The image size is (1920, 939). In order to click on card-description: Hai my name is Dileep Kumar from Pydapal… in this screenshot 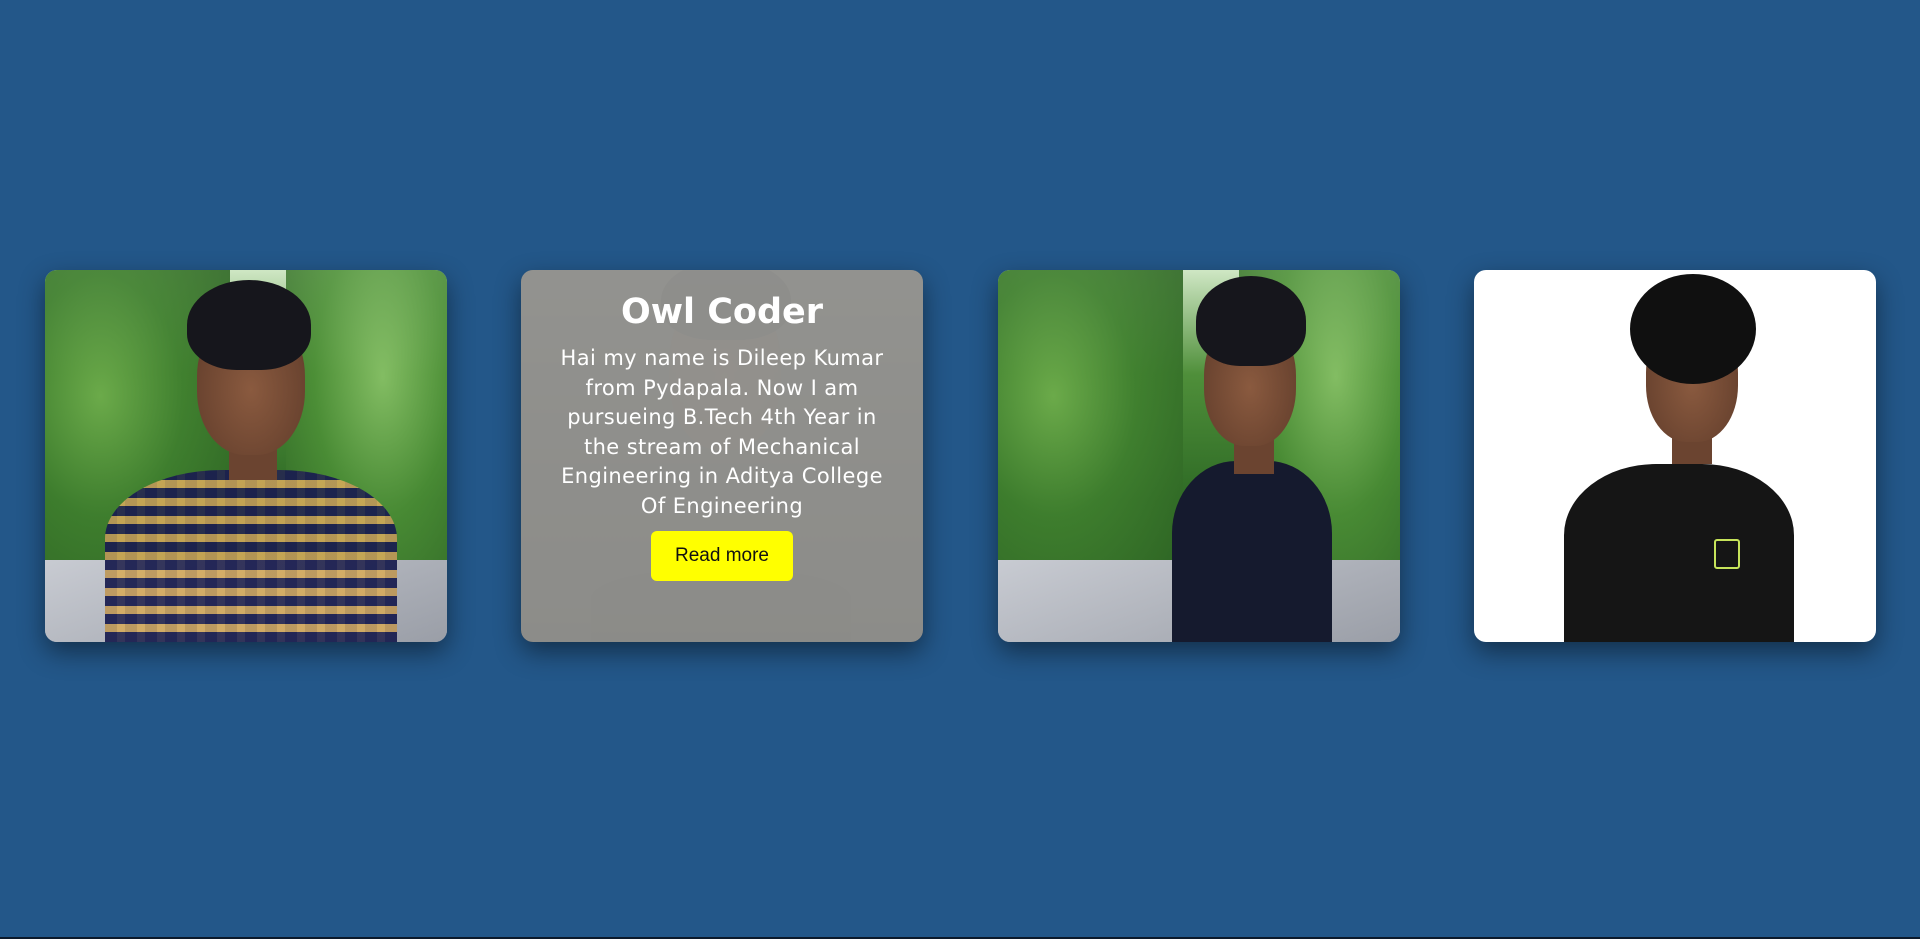, I will do `click(722, 432)`.